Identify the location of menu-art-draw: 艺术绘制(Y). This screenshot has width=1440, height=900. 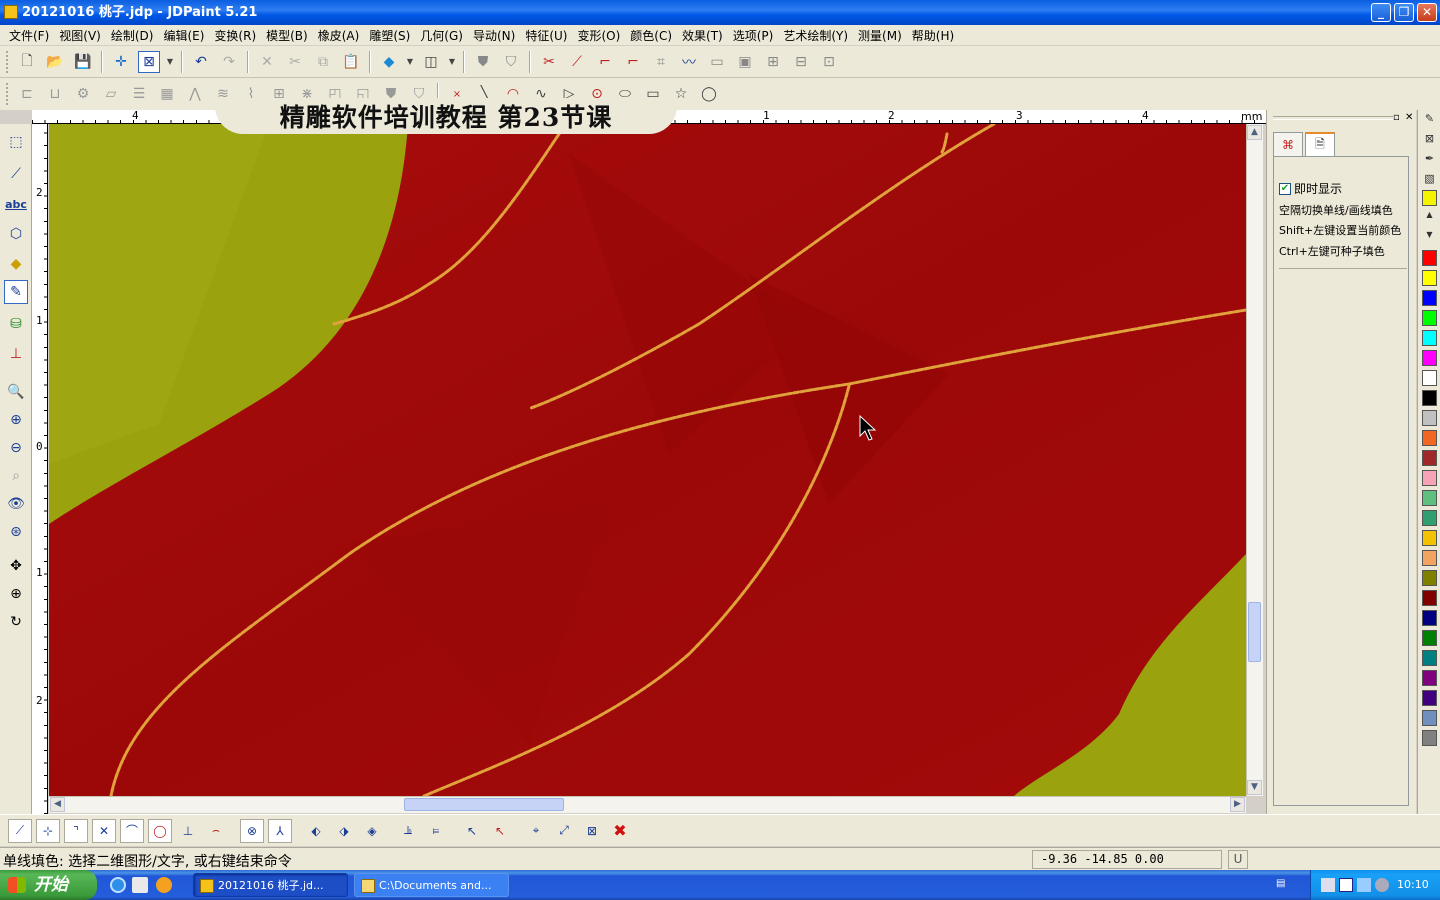
(815, 35).